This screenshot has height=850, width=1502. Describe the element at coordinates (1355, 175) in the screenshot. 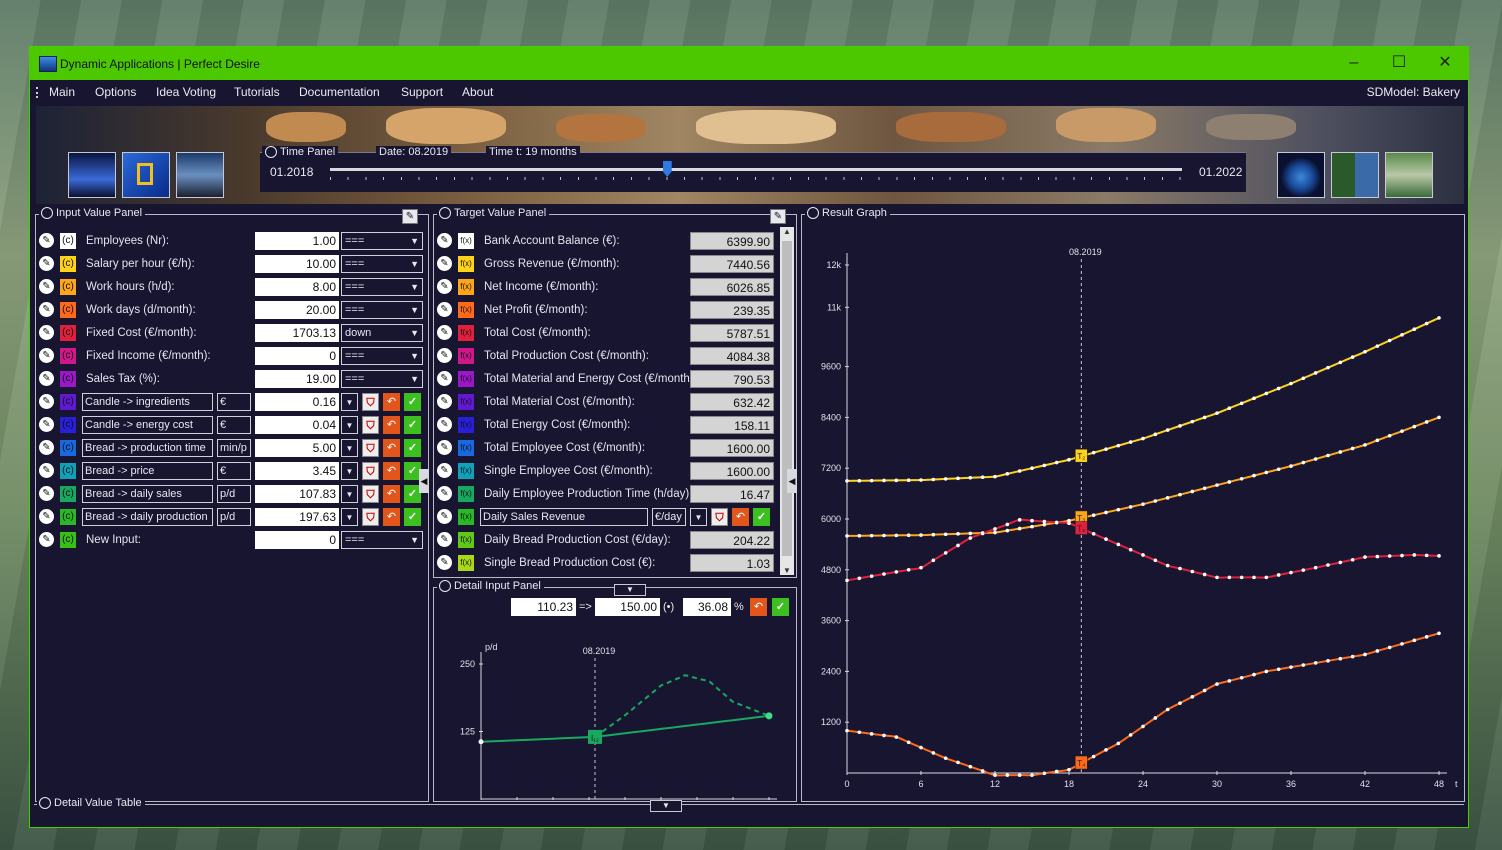

I see `theme-tile-nature` at that location.